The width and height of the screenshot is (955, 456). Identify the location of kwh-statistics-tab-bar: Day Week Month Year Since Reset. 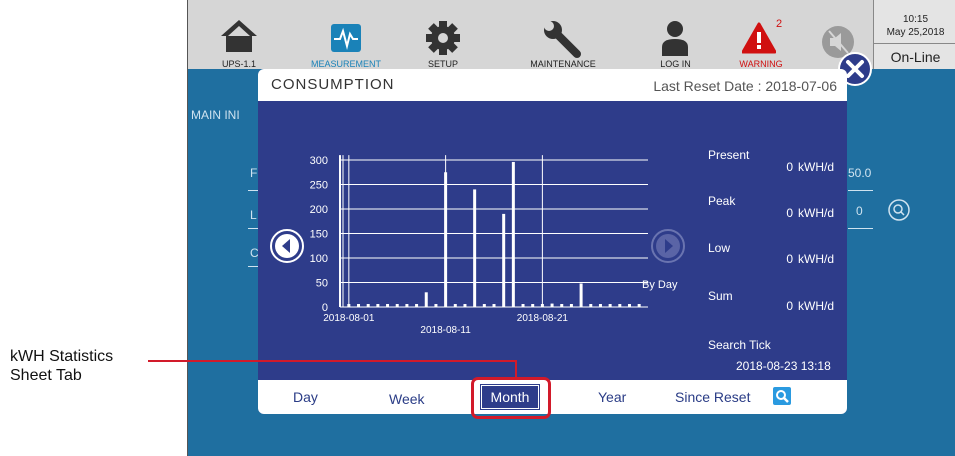
(552, 397).